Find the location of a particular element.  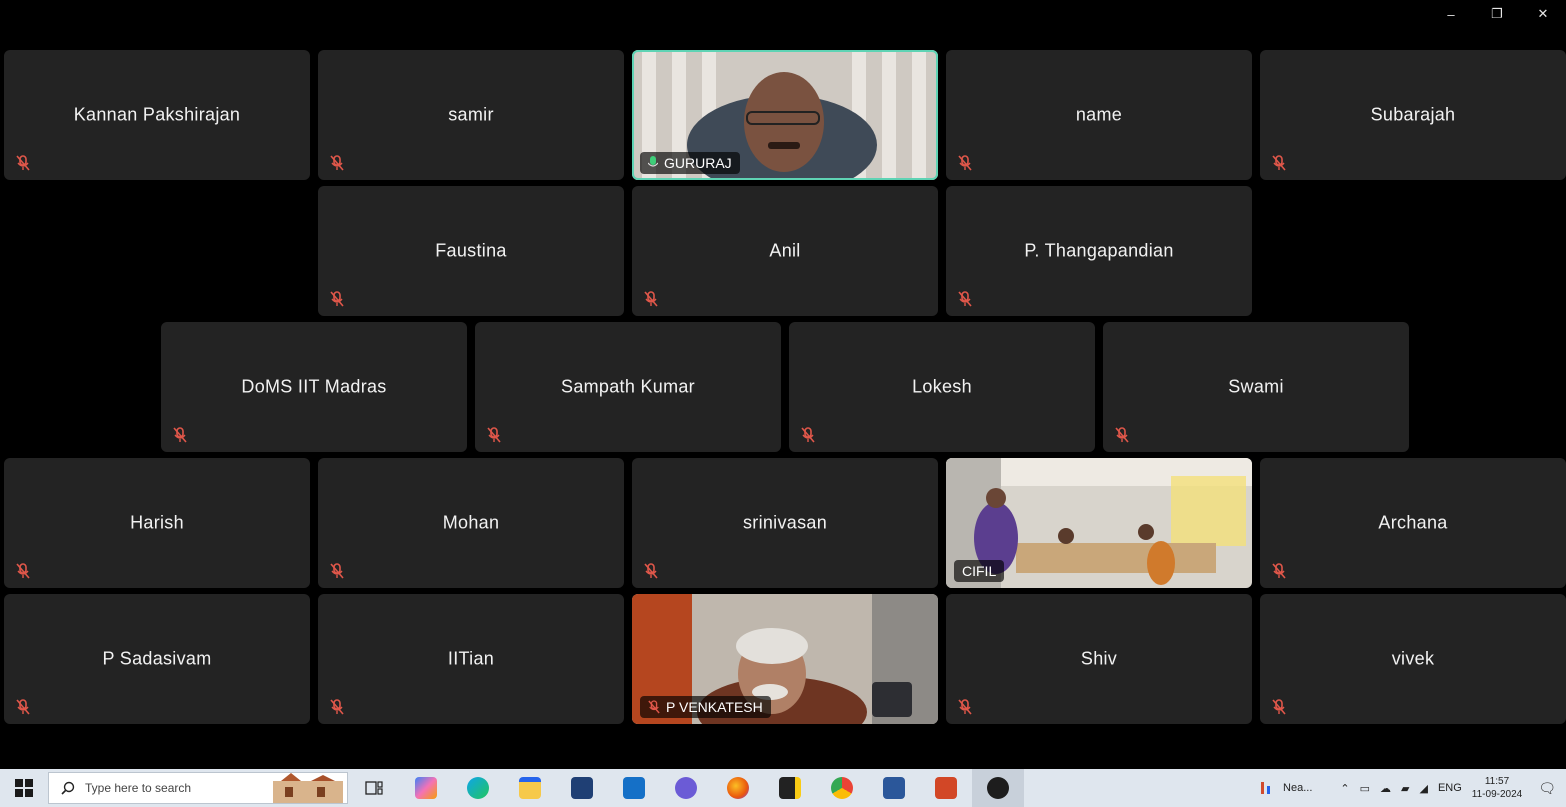

start-button is located at coordinates (24, 788).